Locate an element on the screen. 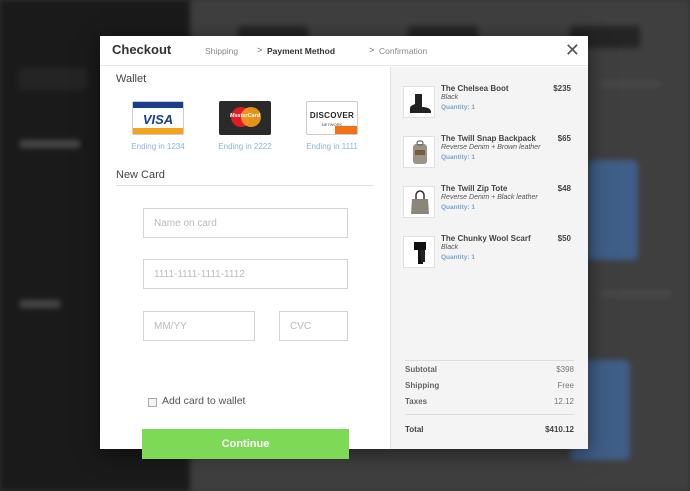  mastercard-card-icon: MasterCard is located at coordinates (245, 118).